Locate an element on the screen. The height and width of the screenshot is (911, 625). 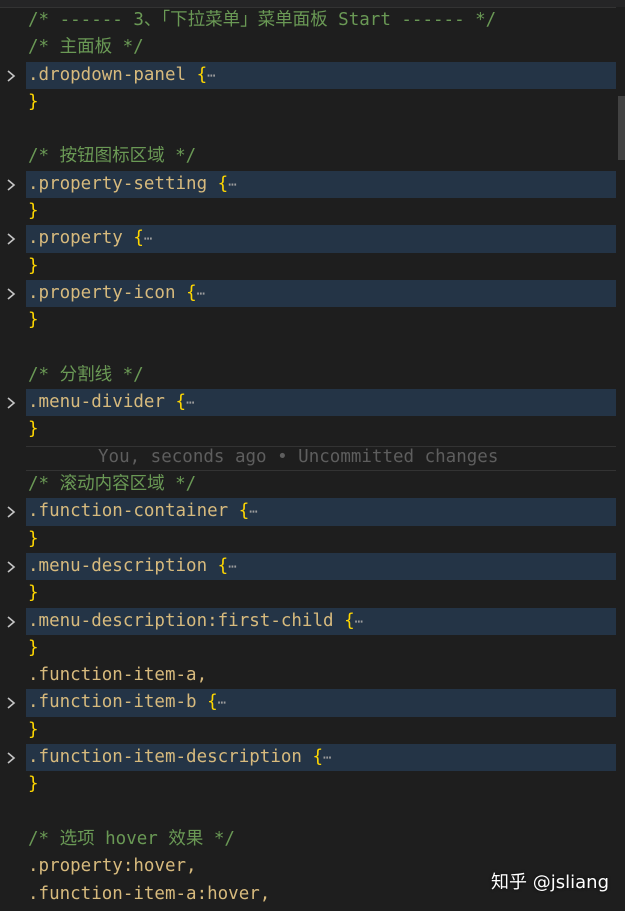
css-selector: .function-item-a, is located at coordinates (117, 675).